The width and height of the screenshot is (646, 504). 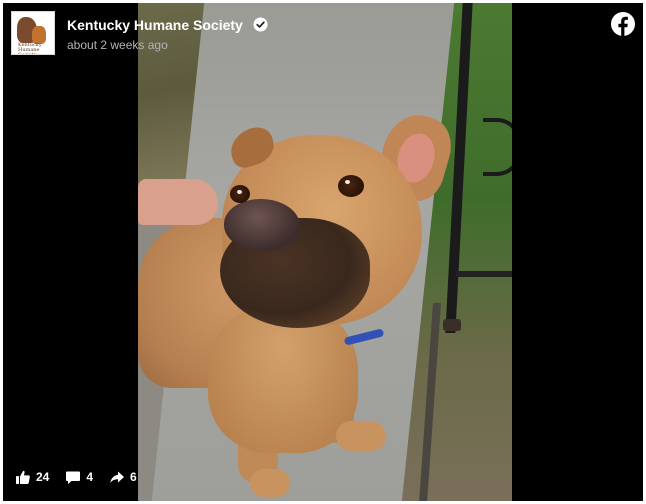 What do you see at coordinates (32, 477) in the screenshot?
I see `like-count-button: 24` at bounding box center [32, 477].